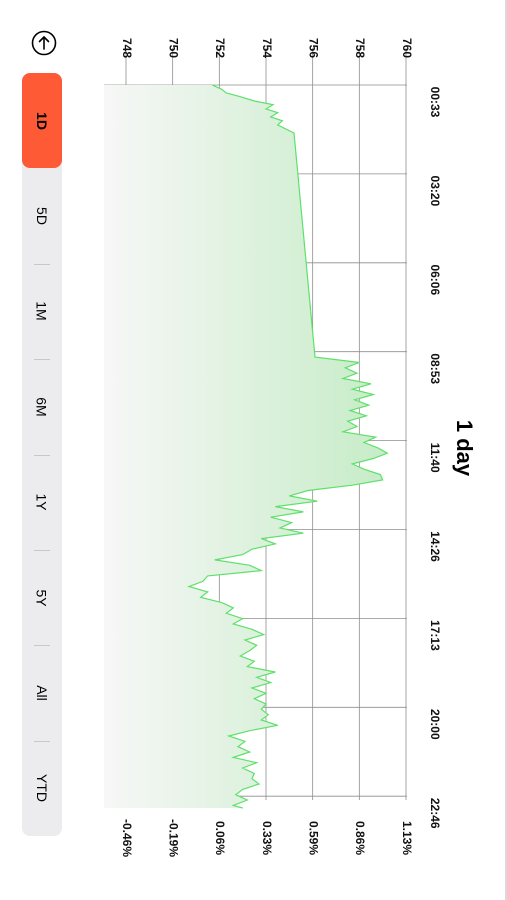  I want to click on y-tick-label: 760, so click(407, 48).